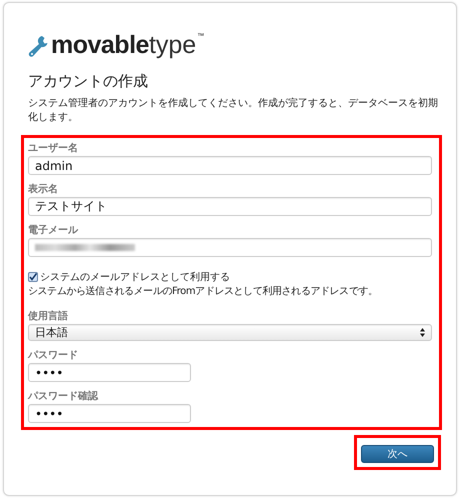 The height and width of the screenshot is (502, 460). I want to click on checkbox, so click(33, 277).